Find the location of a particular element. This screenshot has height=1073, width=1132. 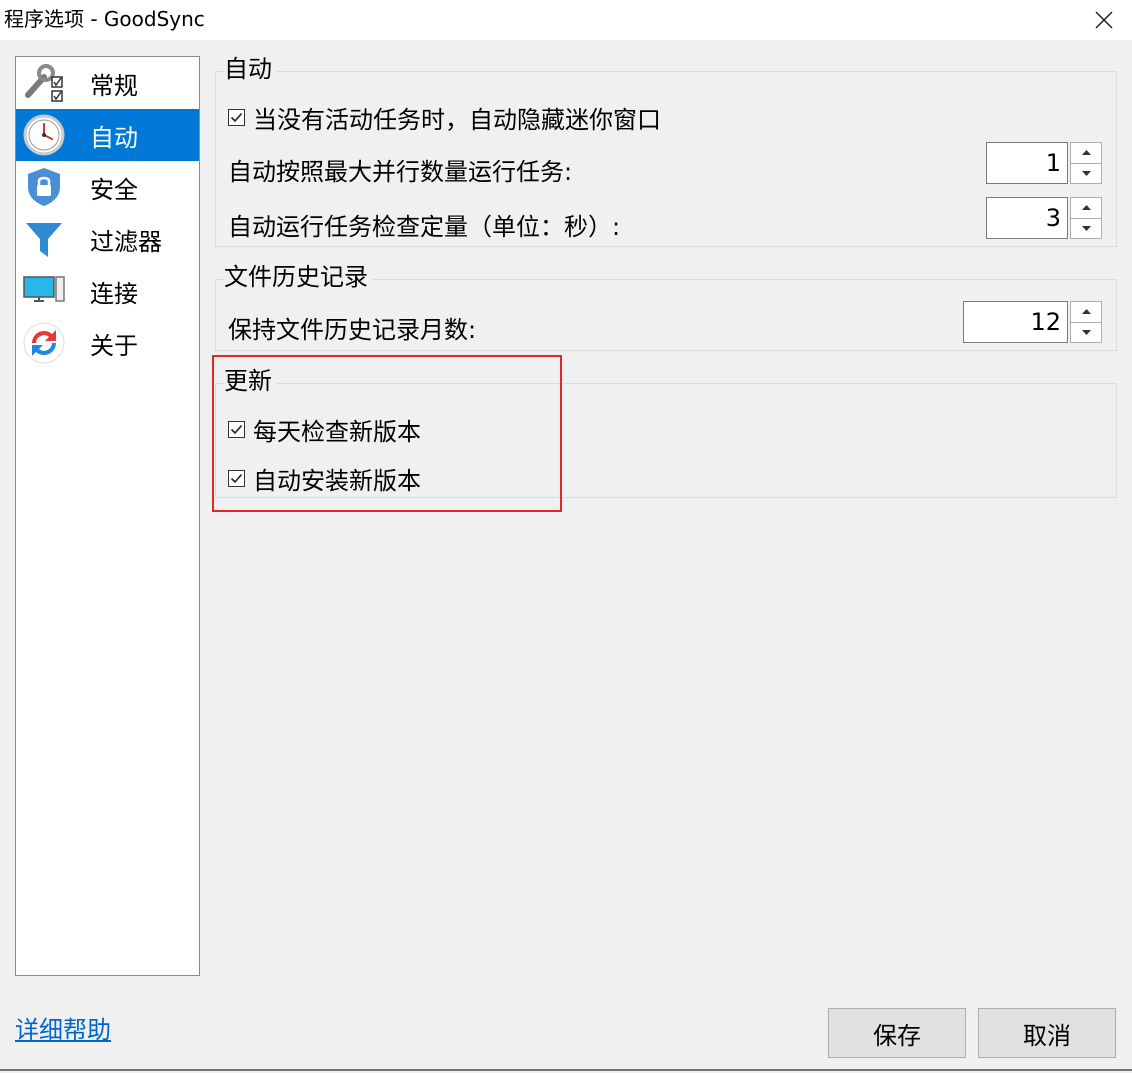

sidebar-item-general: 常规 is located at coordinates (107, 83).